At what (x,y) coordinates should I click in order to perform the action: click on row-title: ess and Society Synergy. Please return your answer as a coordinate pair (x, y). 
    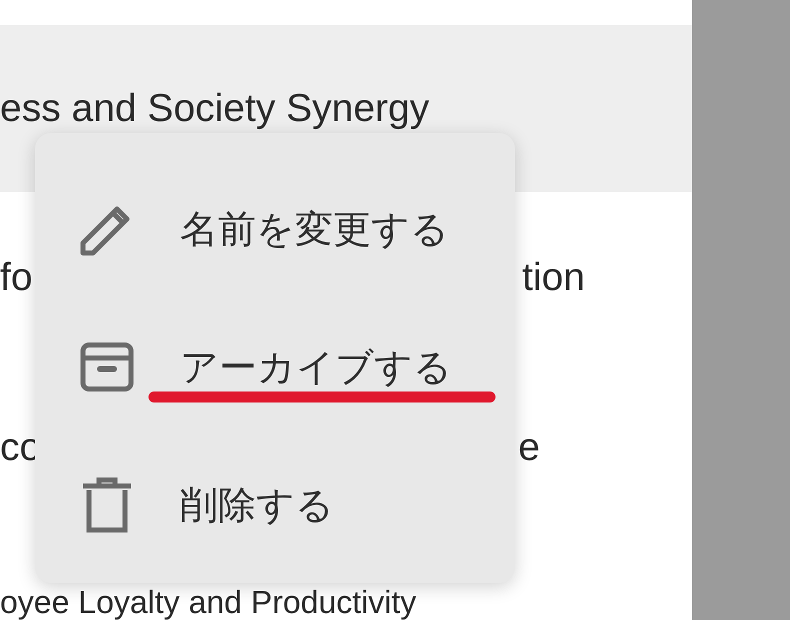
    Looking at the image, I should click on (215, 108).